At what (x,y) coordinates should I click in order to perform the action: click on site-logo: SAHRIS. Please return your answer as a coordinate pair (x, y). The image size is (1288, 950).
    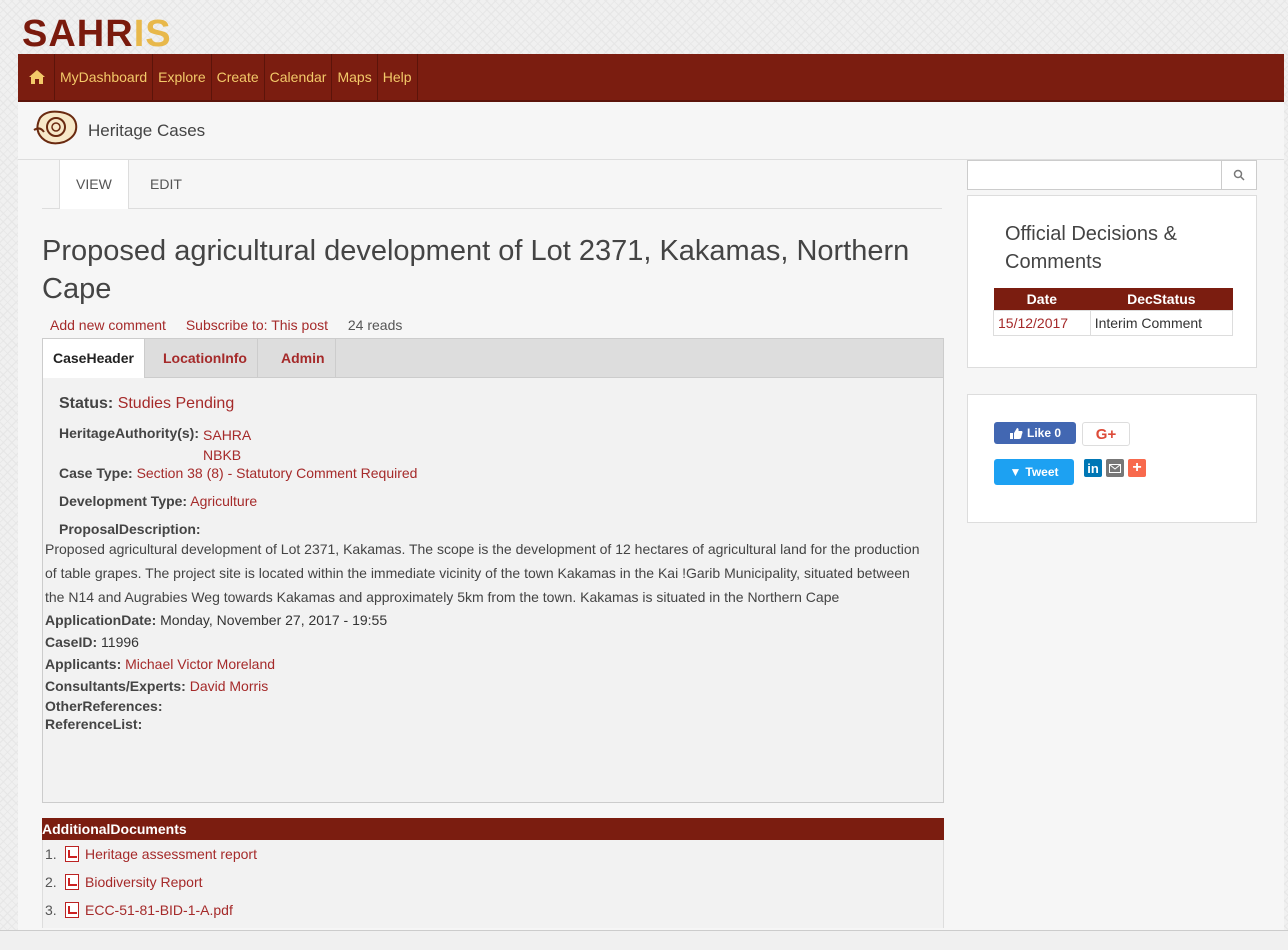
    Looking at the image, I should click on (97, 34).